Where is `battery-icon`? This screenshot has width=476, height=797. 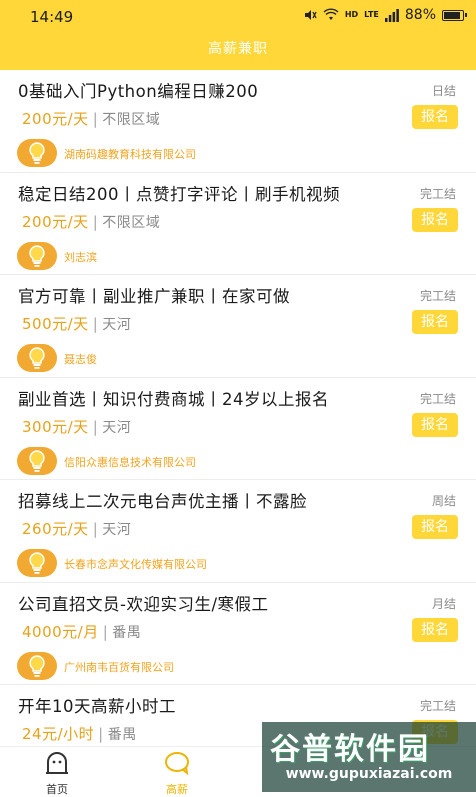
battery-icon is located at coordinates (454, 15).